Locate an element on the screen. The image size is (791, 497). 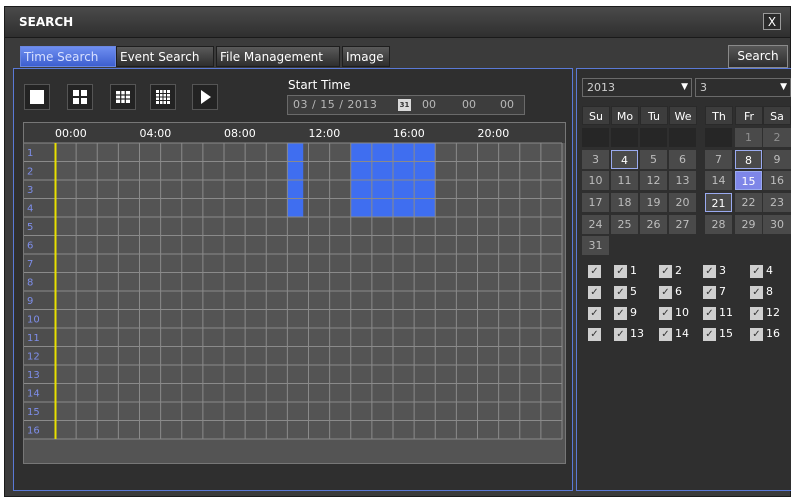
calendar-day: 30 is located at coordinates (777, 224).